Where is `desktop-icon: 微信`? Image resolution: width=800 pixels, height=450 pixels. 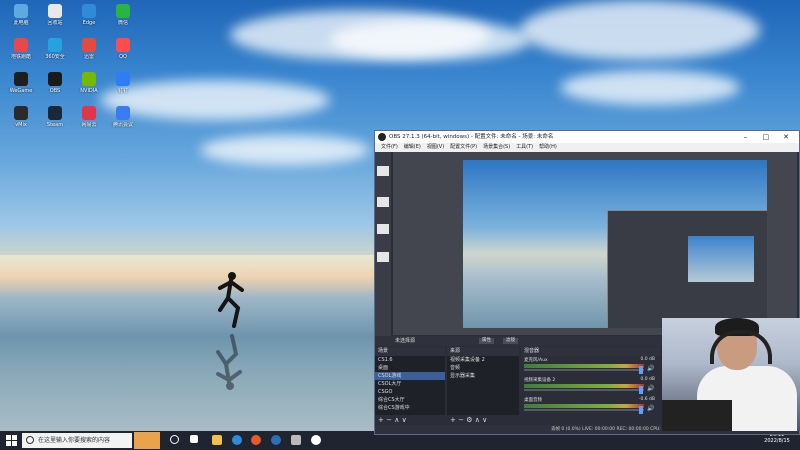
desktop-icon: 微信 is located at coordinates (123, 21).